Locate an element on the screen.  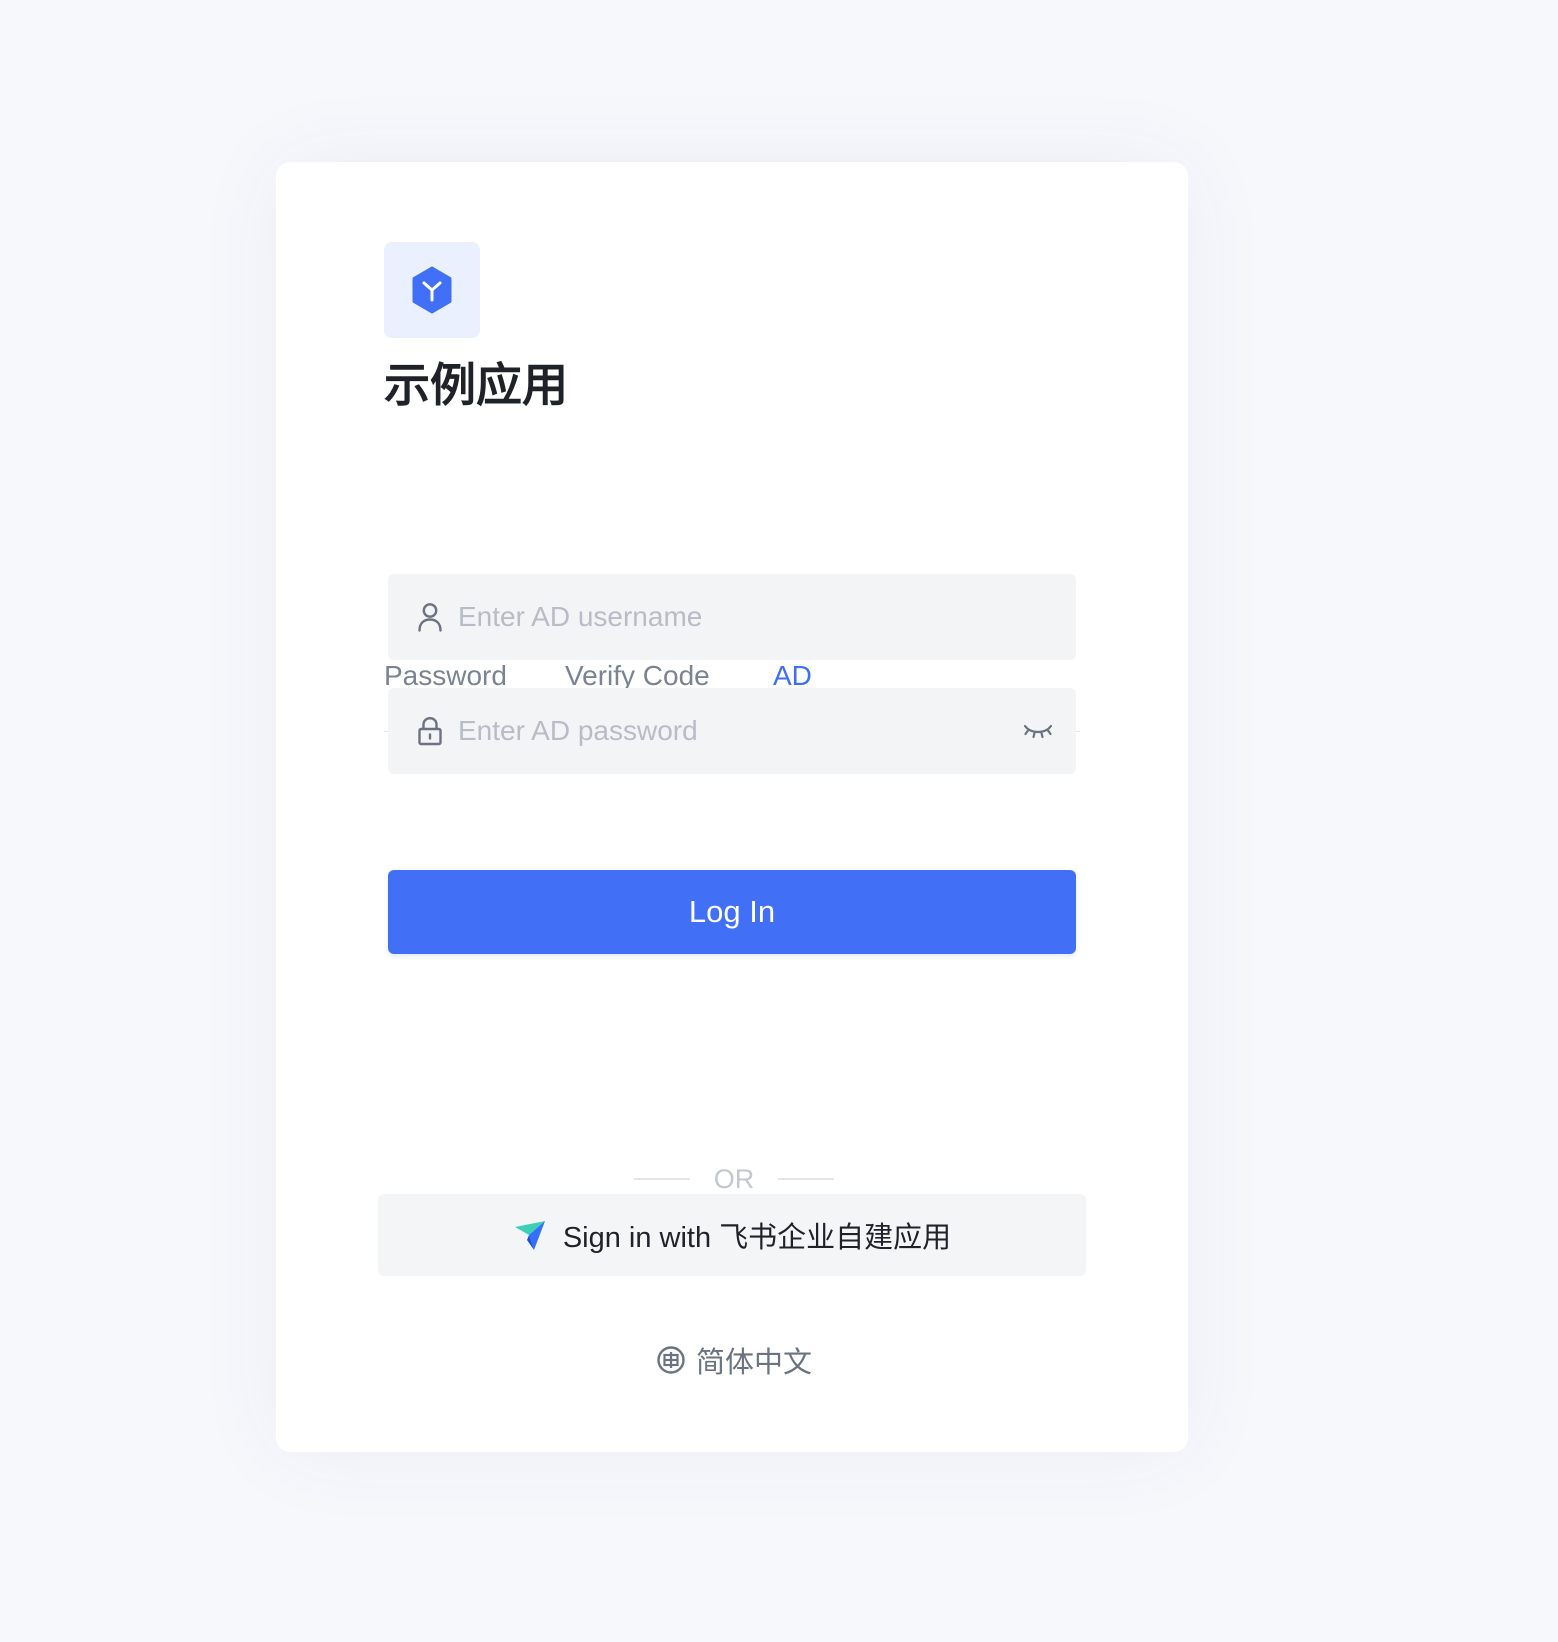
username-field is located at coordinates (732, 617).